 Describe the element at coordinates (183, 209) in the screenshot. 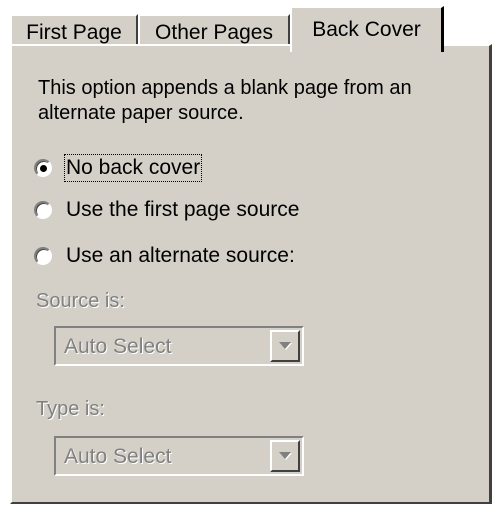

I see `radio-label: Use the first page source` at that location.